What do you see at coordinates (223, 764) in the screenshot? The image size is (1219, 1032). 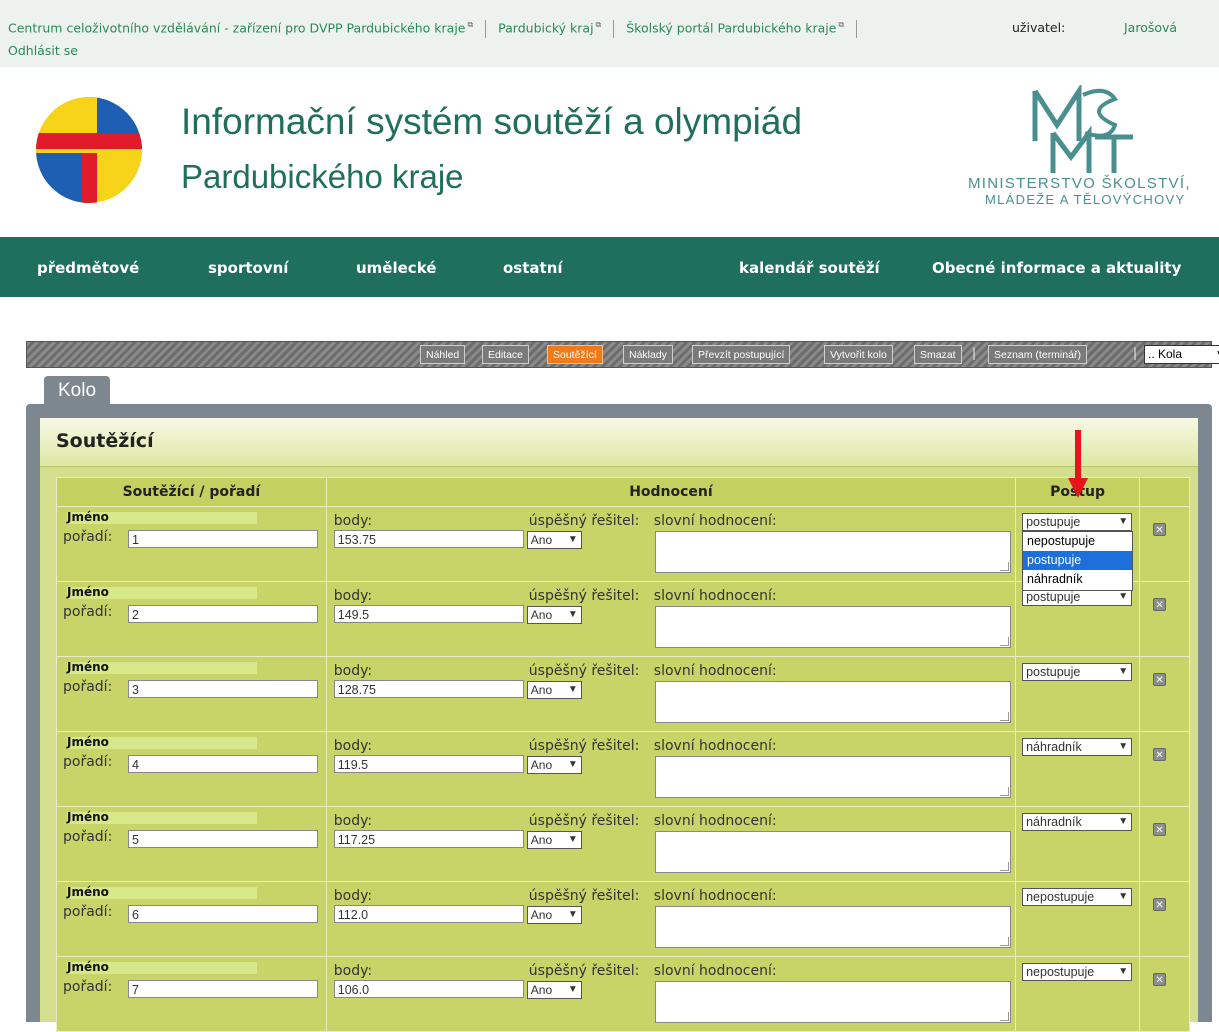 I see `rank-input: 4` at bounding box center [223, 764].